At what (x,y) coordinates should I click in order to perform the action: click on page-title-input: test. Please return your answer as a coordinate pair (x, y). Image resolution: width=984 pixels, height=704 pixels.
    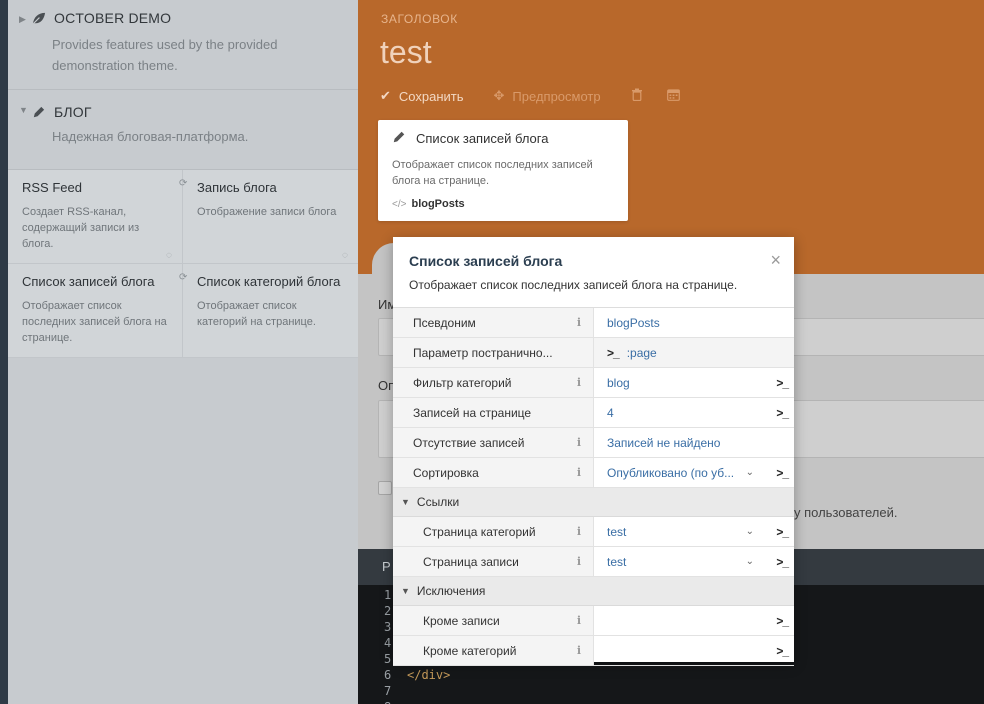
    Looking at the image, I should click on (406, 52).